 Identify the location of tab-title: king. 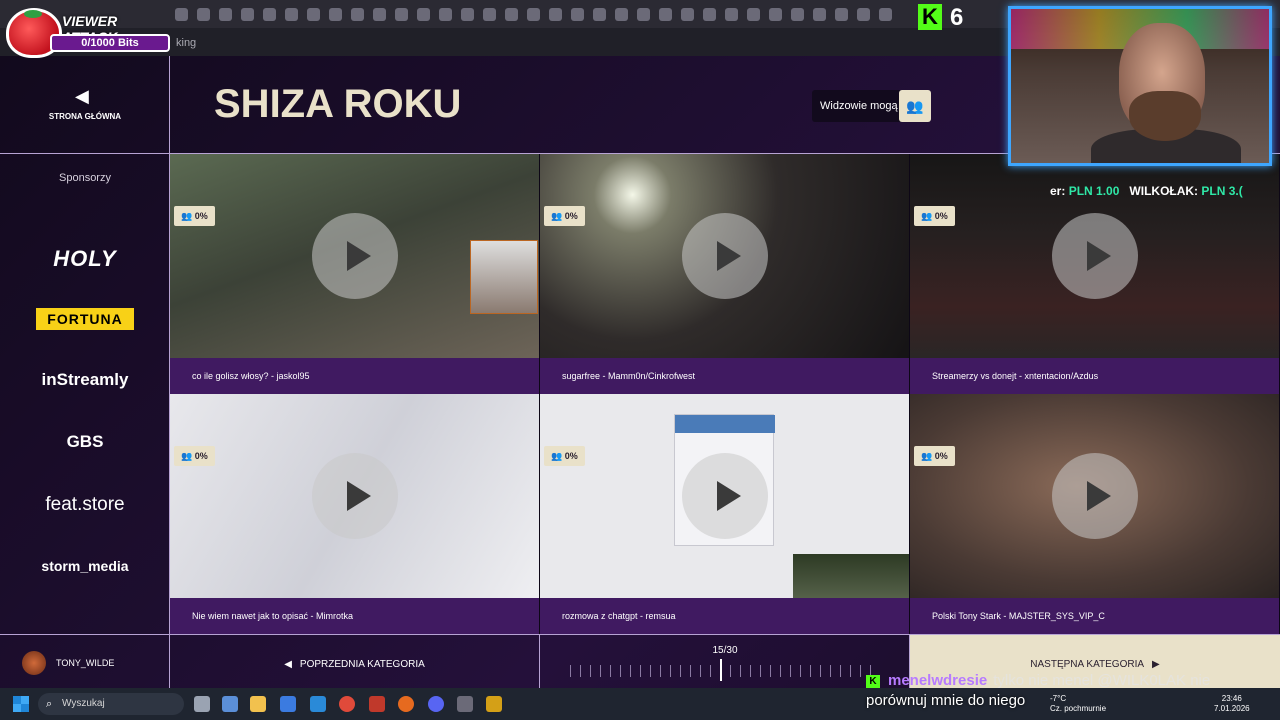
(186, 43).